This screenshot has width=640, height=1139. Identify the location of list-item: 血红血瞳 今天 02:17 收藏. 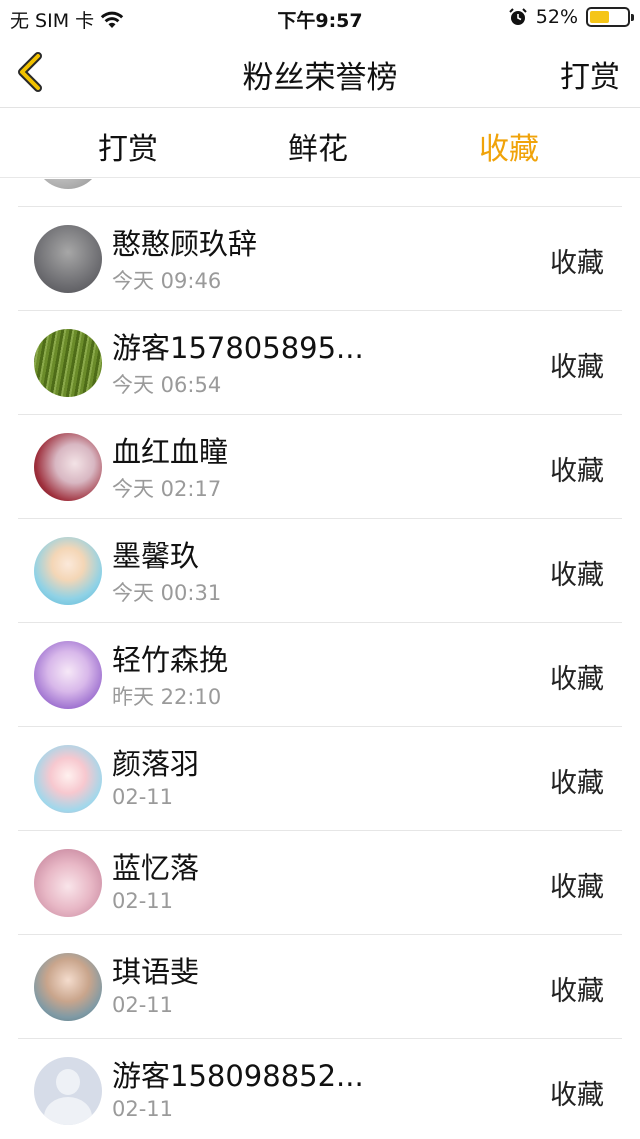
(320, 467).